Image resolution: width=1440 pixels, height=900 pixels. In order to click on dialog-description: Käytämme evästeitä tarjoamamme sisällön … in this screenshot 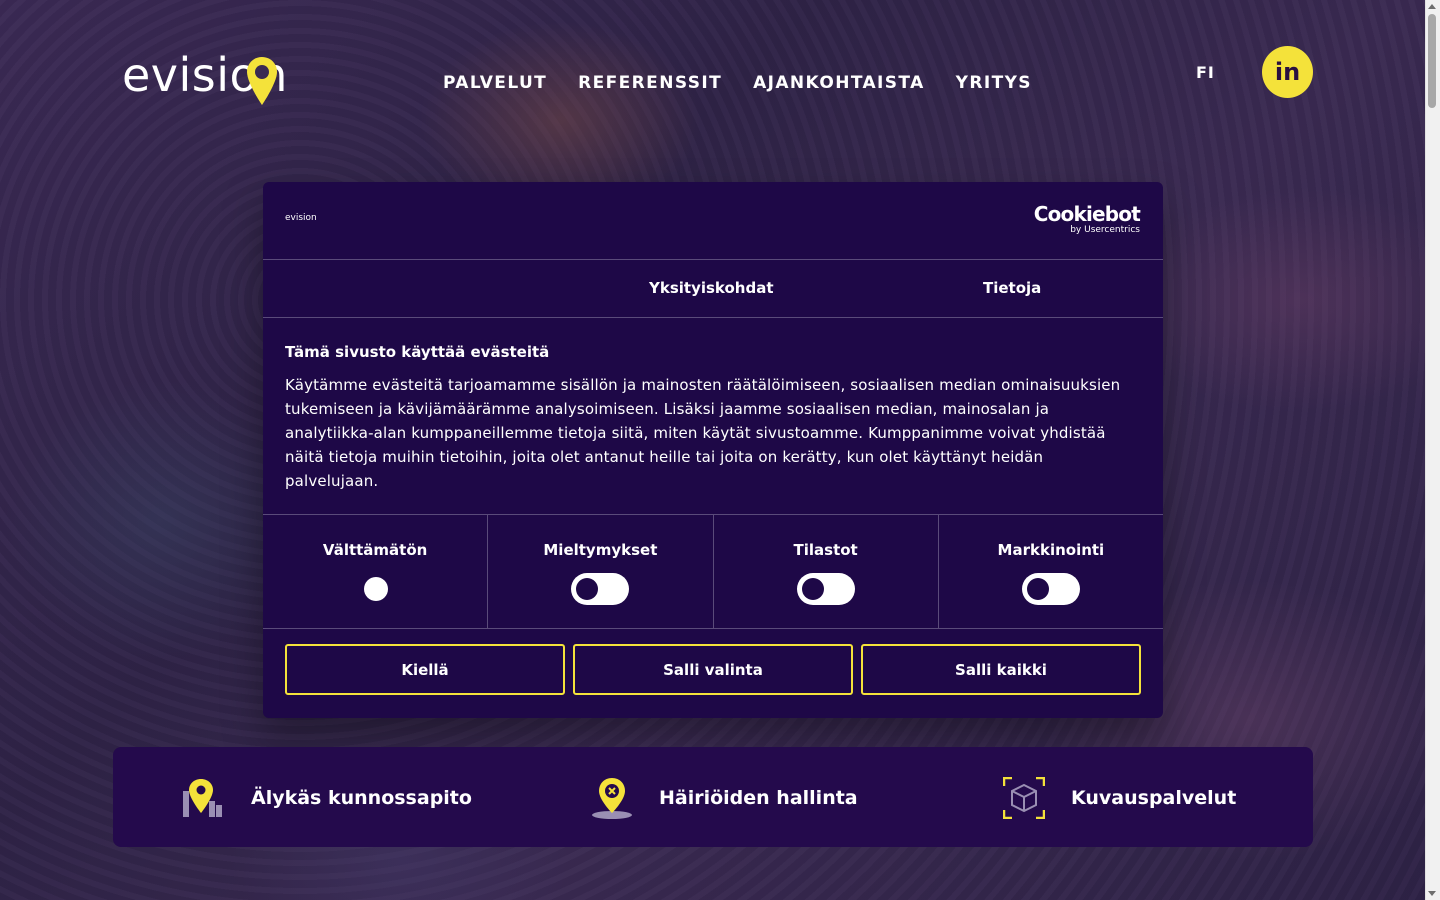, I will do `click(703, 433)`.